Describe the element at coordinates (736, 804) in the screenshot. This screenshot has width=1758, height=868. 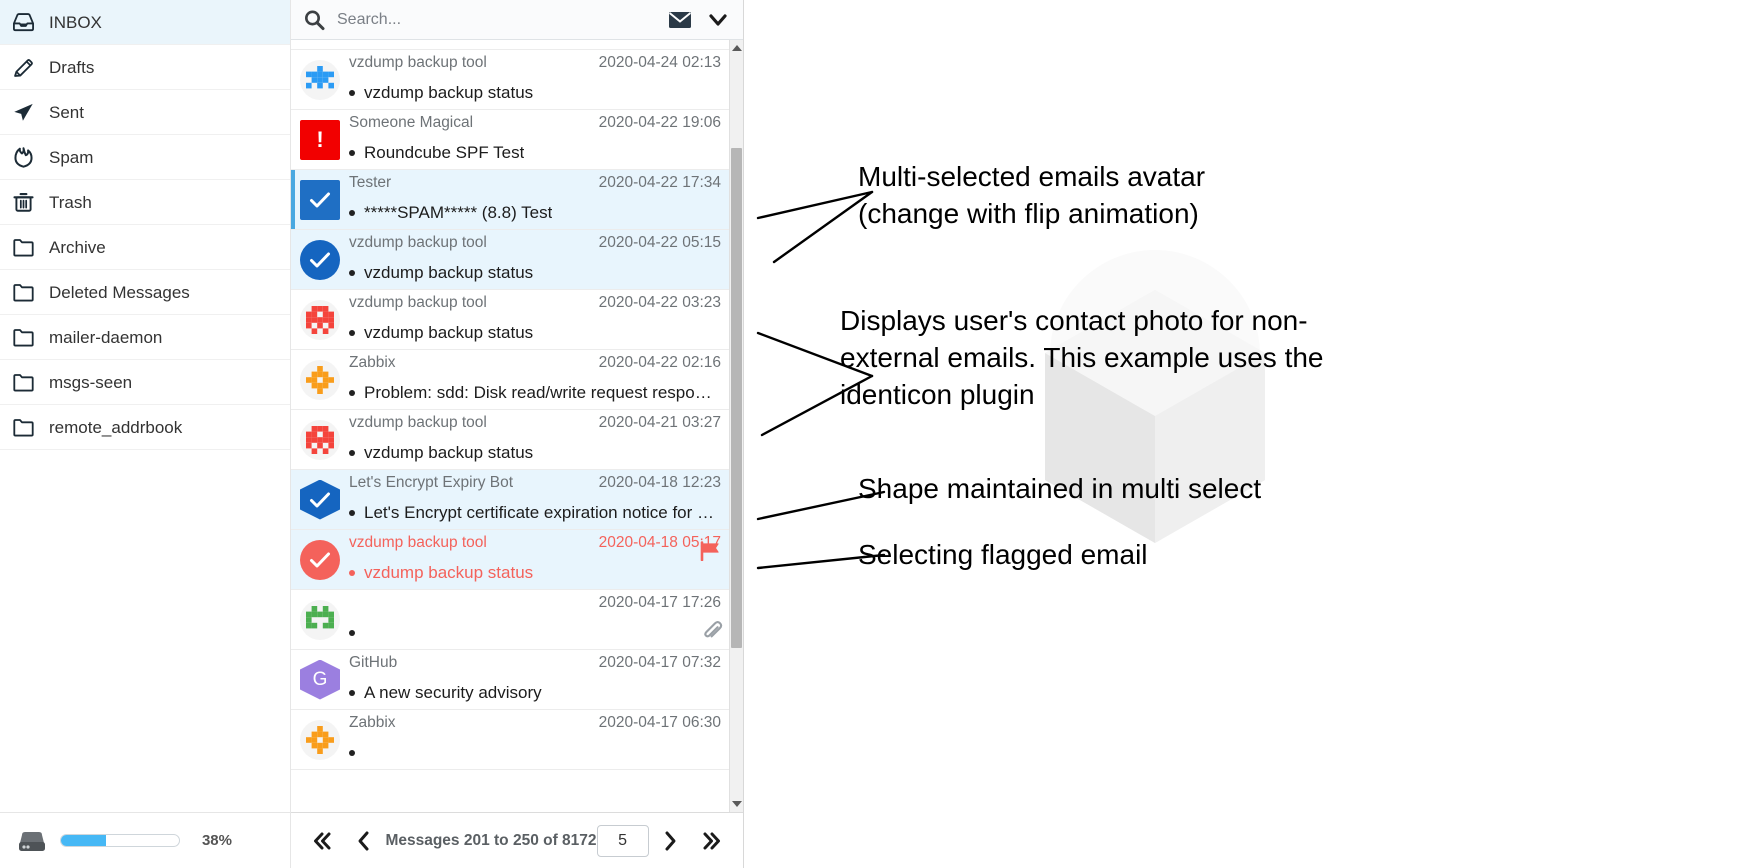
I see `scroll-down-button` at that location.